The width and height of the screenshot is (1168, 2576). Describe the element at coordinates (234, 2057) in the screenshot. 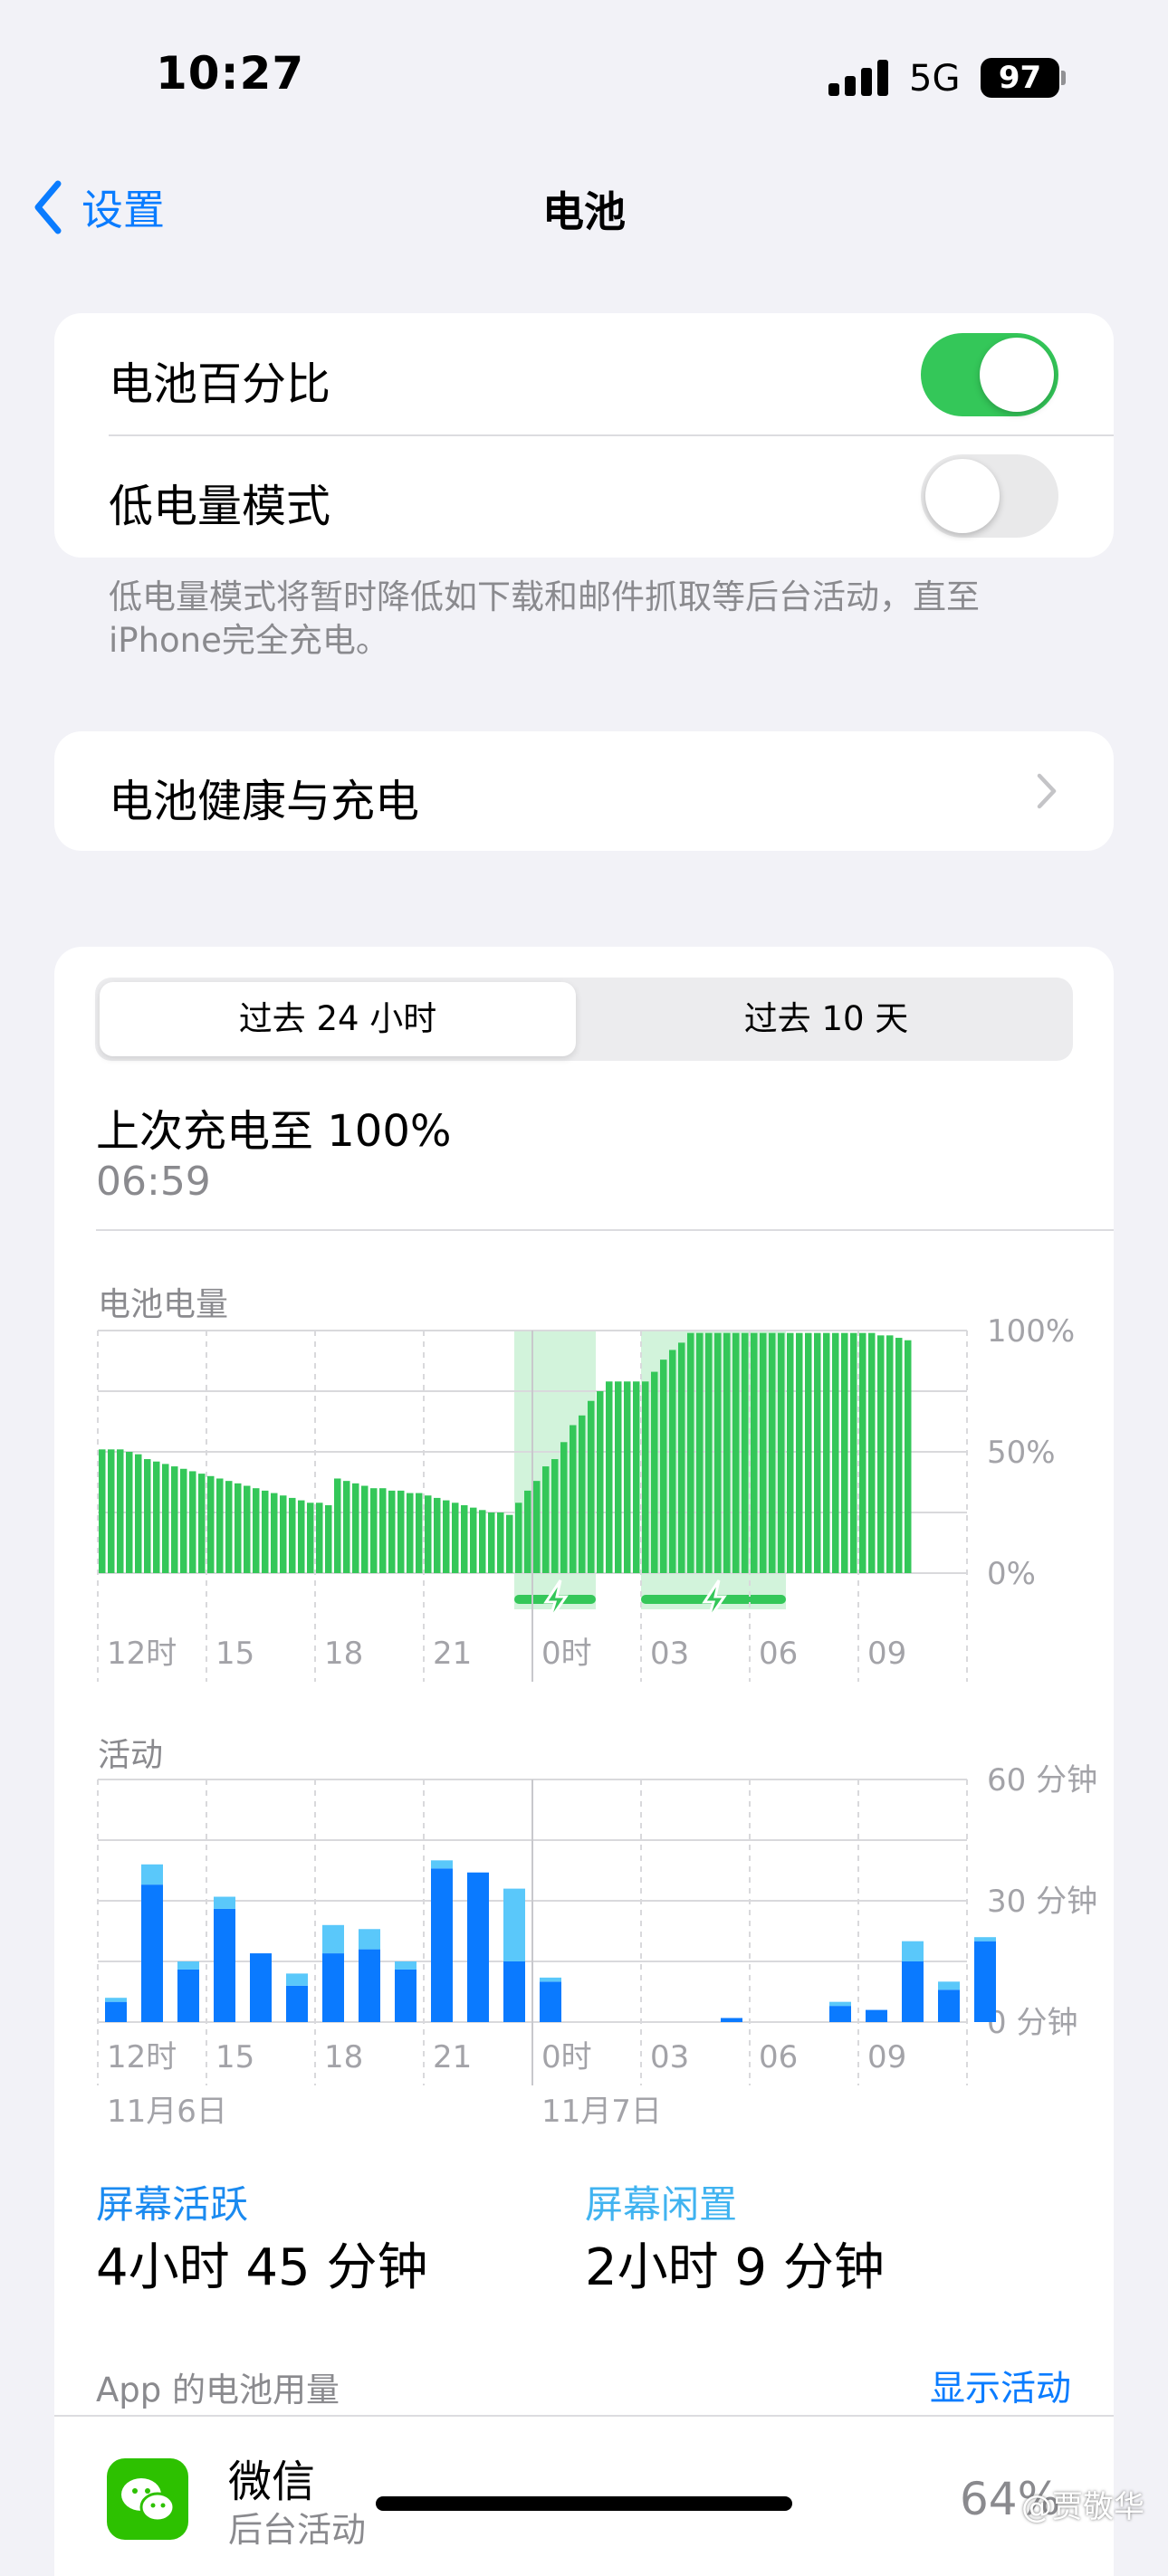

I see `x-tick-label: 15` at that location.